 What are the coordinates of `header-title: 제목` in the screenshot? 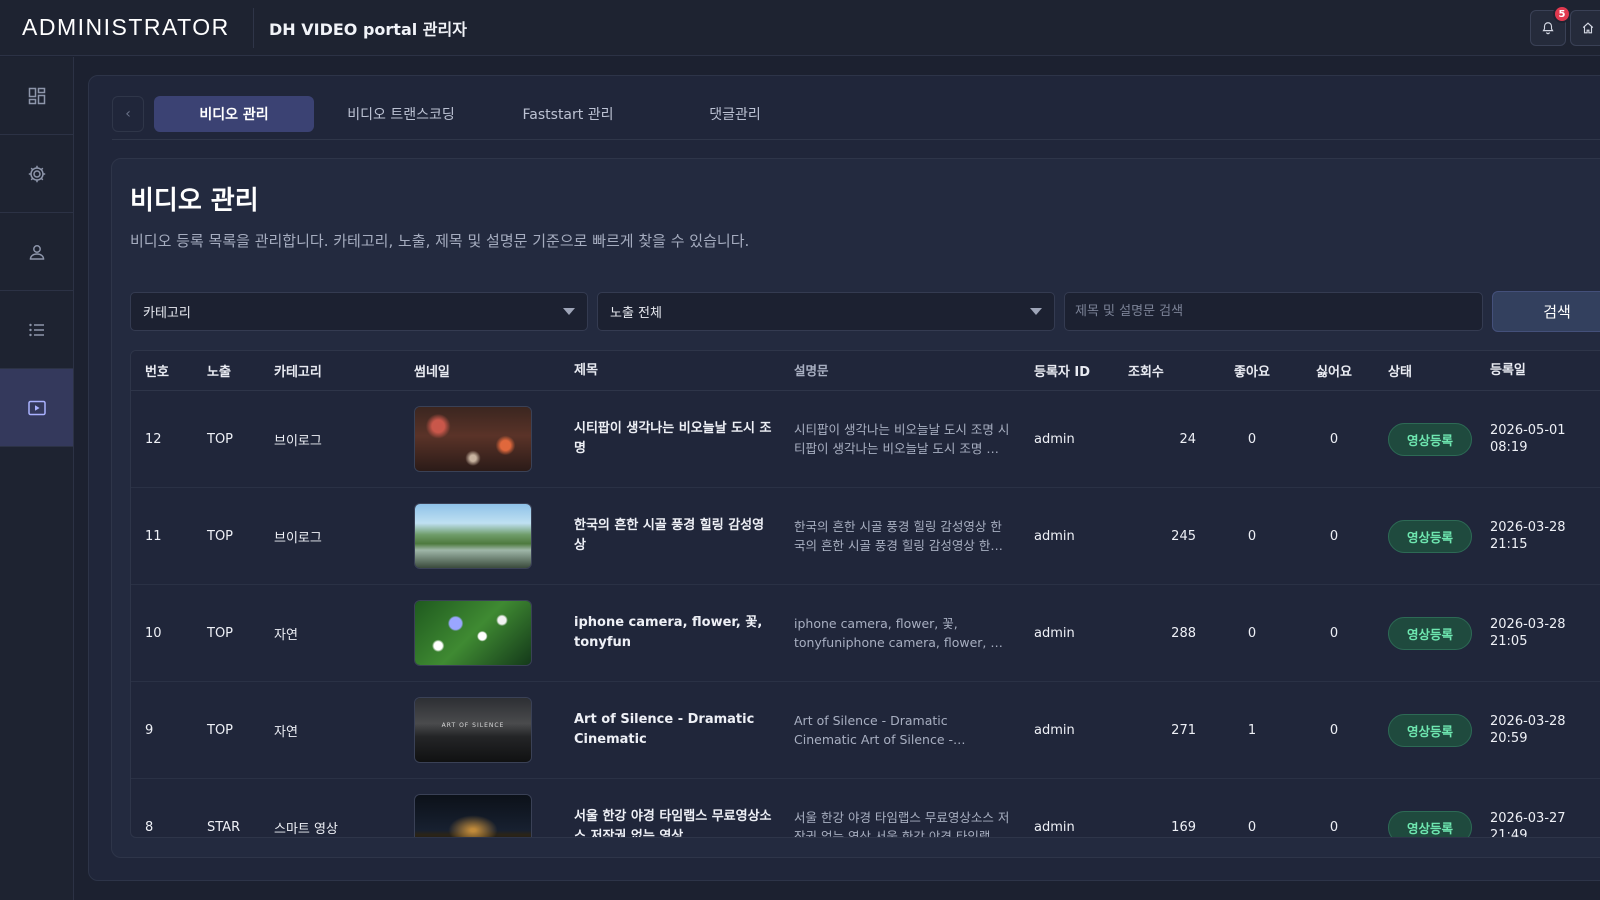 It's located at (672, 371).